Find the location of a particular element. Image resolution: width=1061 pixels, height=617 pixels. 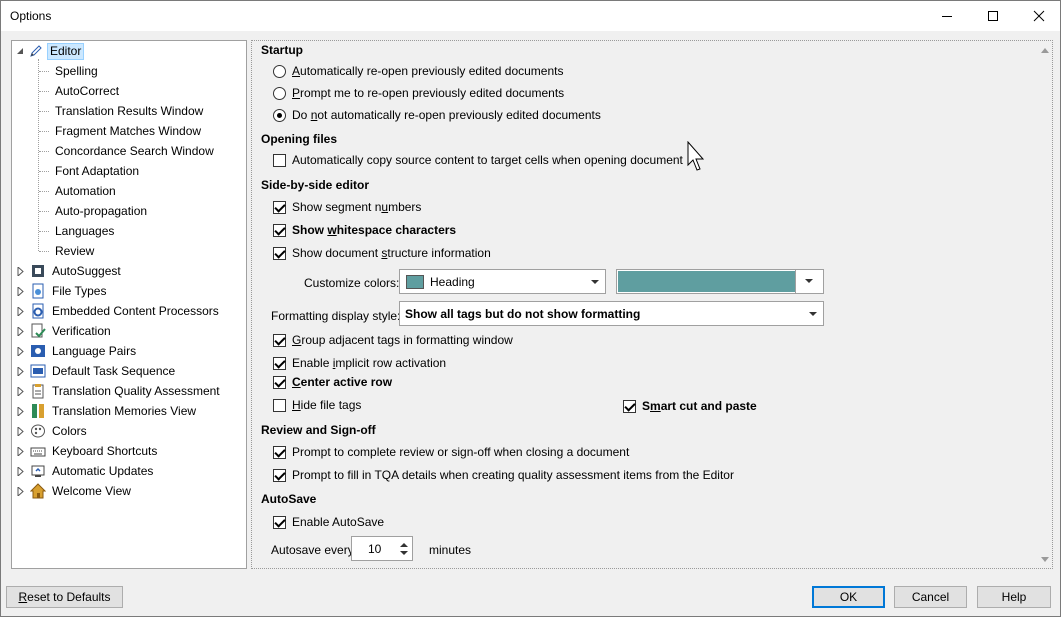

maximize-button is located at coordinates (993, 16).